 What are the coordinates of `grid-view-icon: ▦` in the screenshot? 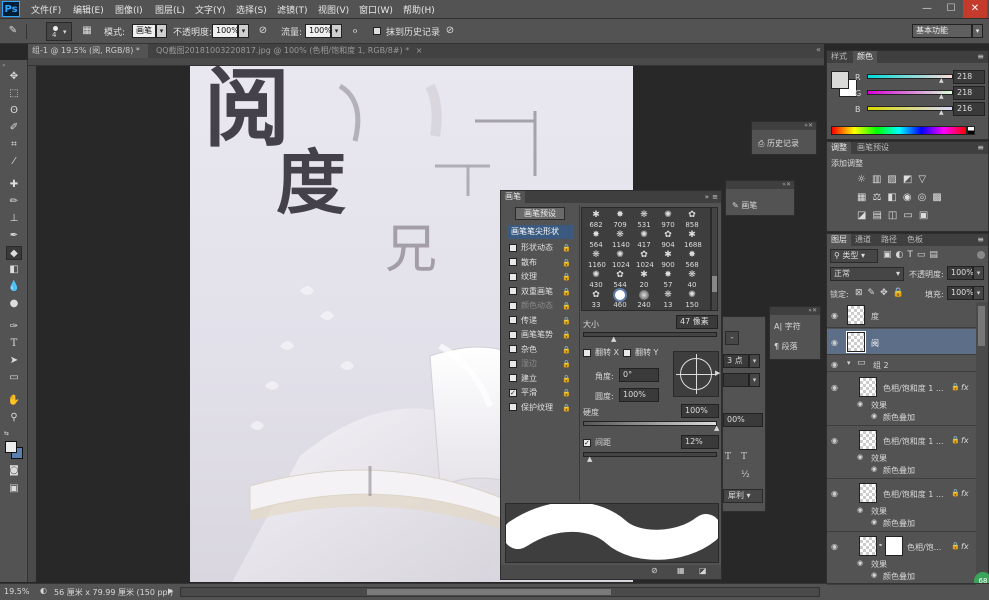 It's located at (681, 570).